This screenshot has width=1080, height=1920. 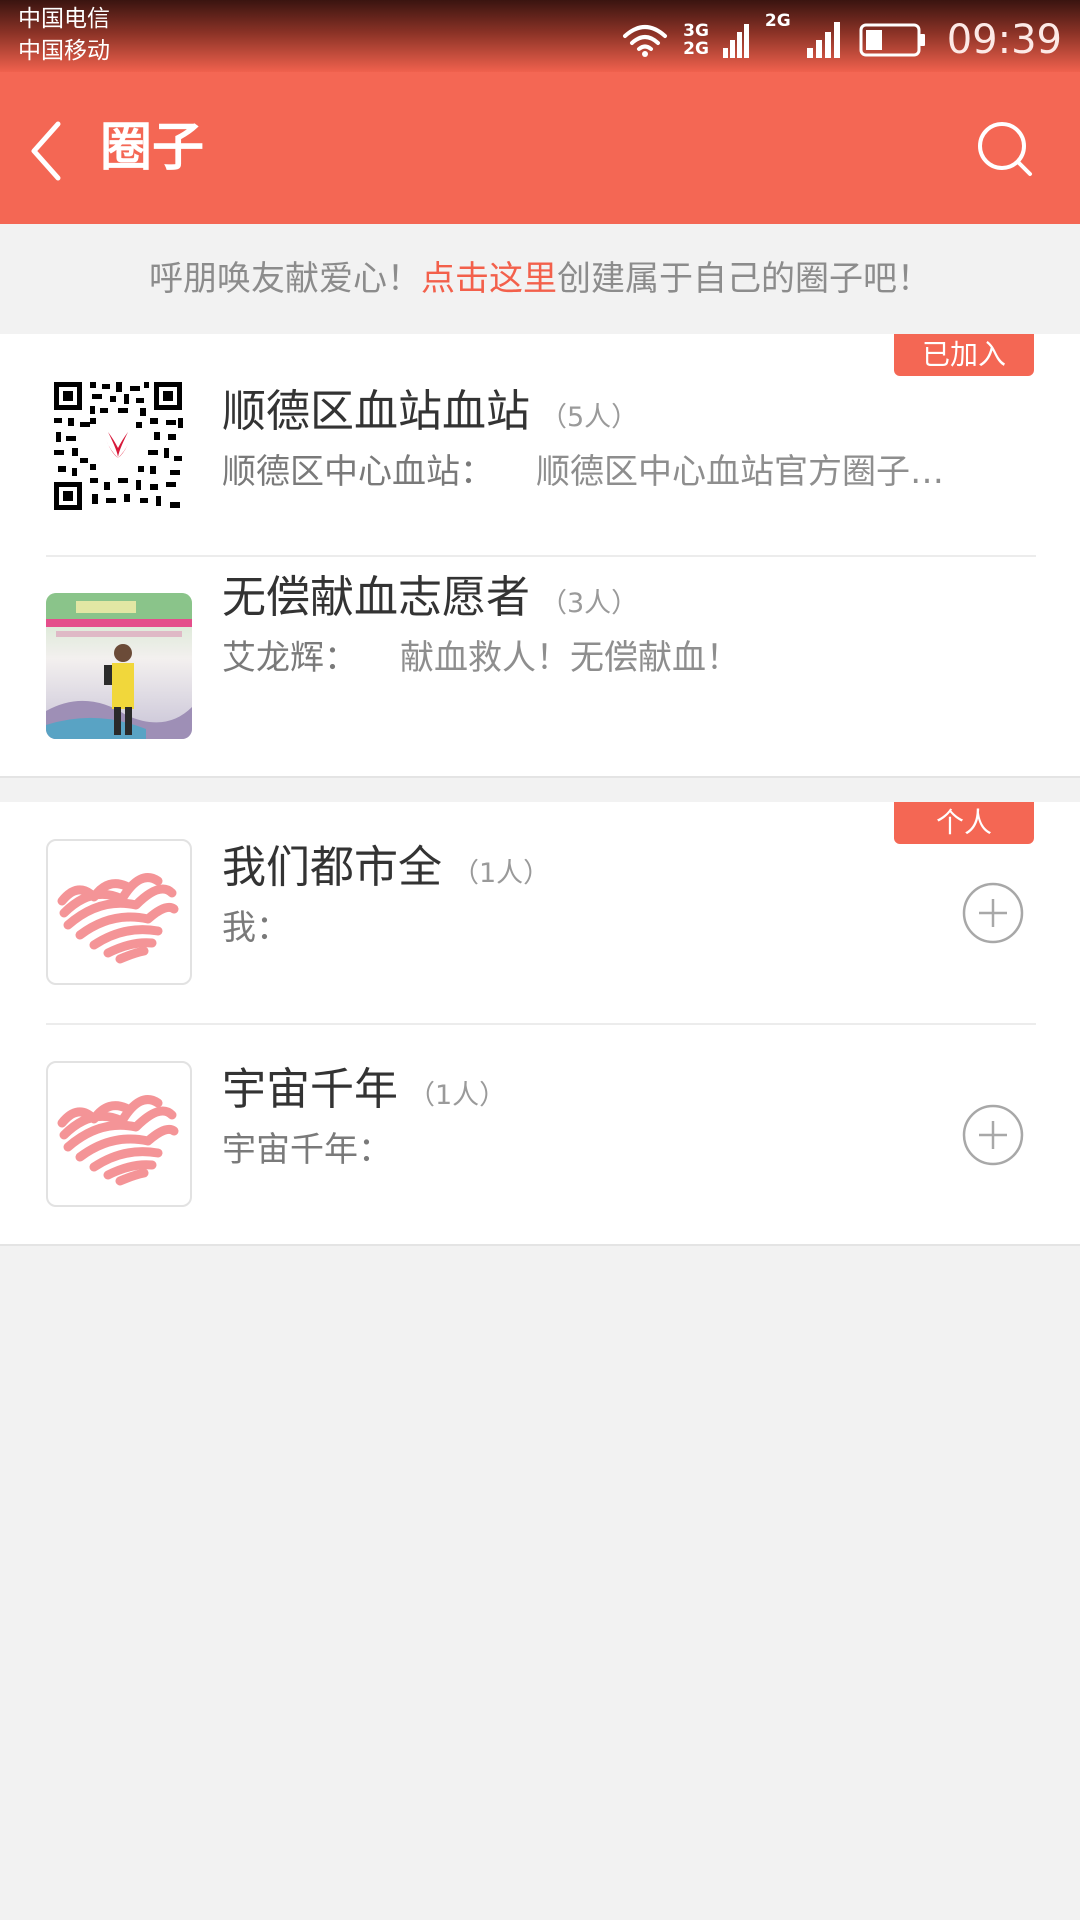 What do you see at coordinates (540, 148) in the screenshot?
I see `app-bar: 圈子` at bounding box center [540, 148].